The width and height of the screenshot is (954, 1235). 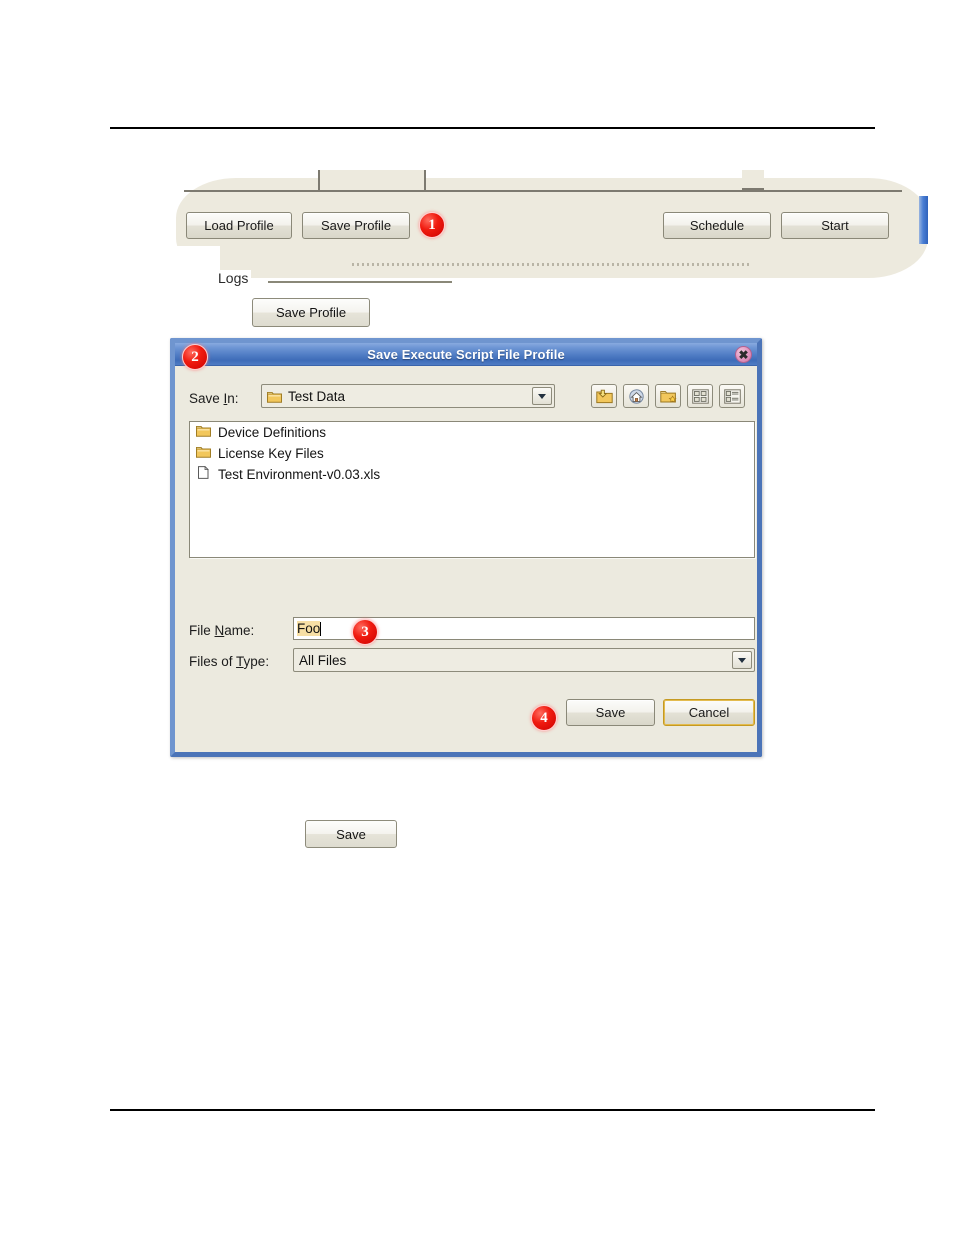 I want to click on list-view-icon, so click(x=700, y=396).